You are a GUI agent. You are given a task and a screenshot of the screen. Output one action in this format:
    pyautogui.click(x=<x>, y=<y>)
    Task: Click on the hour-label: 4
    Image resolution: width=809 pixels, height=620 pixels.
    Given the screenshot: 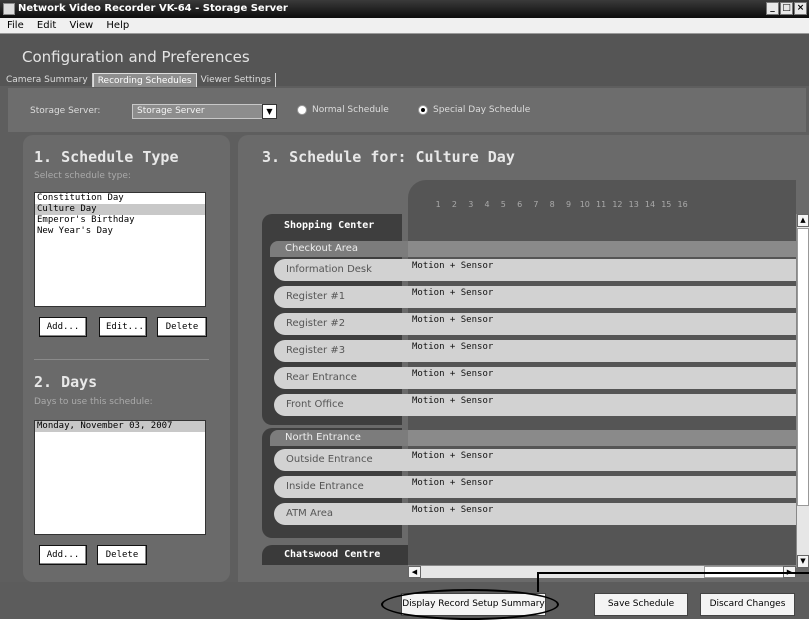 What is the action you would take?
    pyautogui.click(x=487, y=204)
    